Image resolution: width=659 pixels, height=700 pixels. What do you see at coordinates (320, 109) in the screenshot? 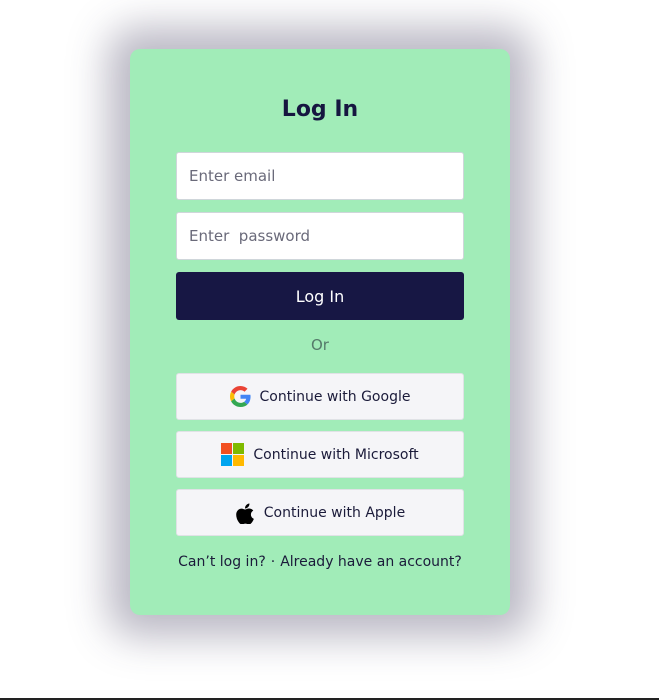
I see `page-title: Log In` at bounding box center [320, 109].